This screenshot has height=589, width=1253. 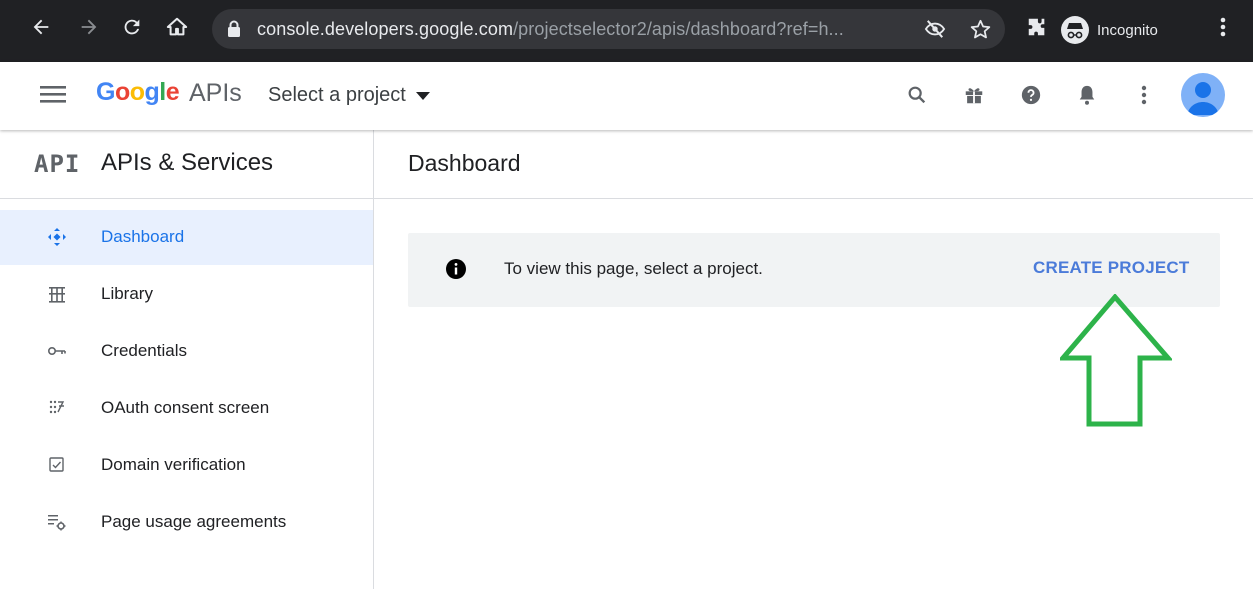 I want to click on logo-suffix: APIs, so click(x=215, y=93).